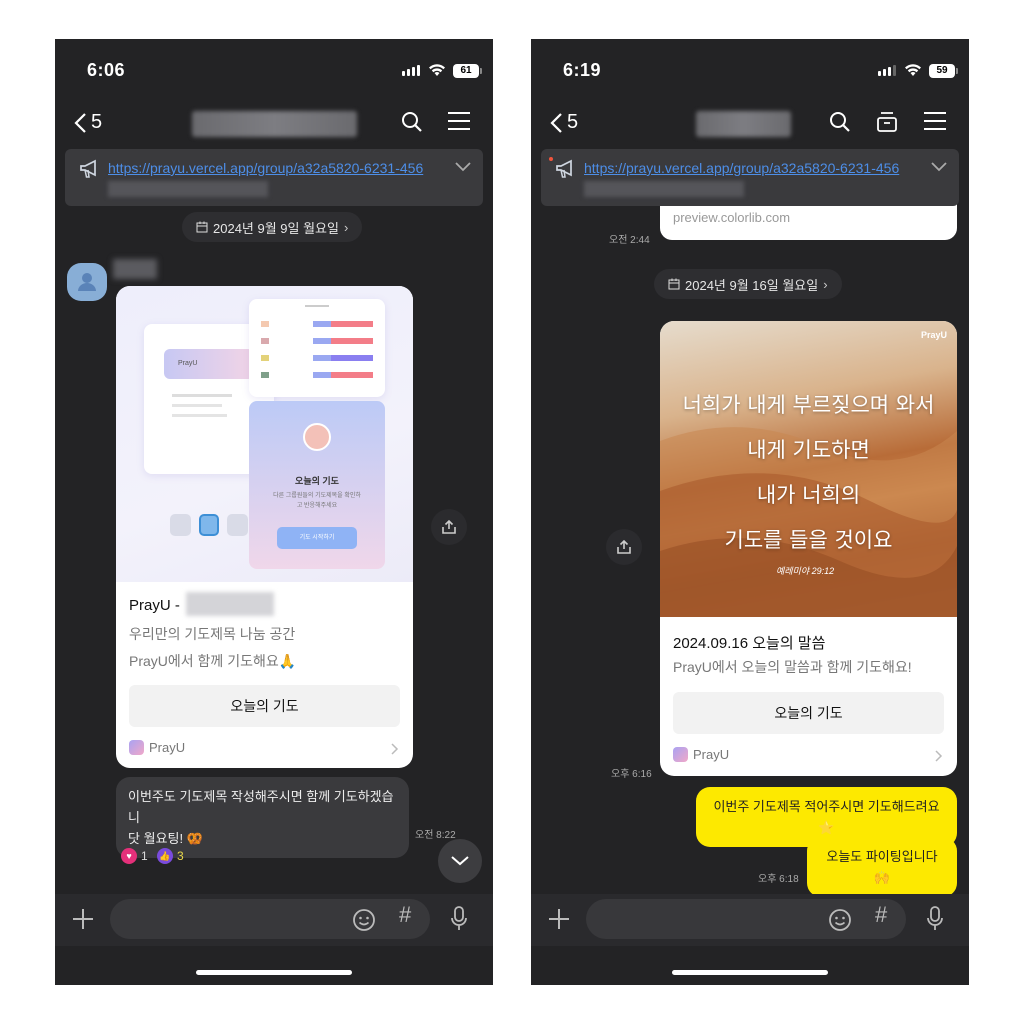 This screenshot has height=1024, width=1024. Describe the element at coordinates (213, 661) in the screenshot. I see `card-desc-line2: PrayU에서 함께 기도해요🙏` at that location.